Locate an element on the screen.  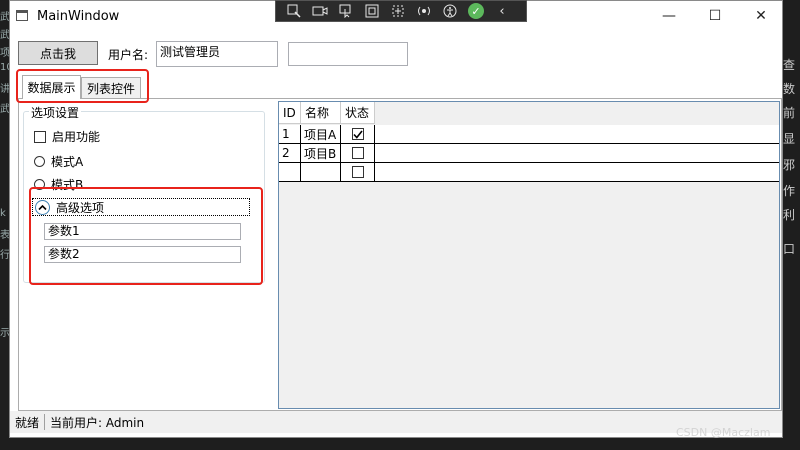
camera-icon is located at coordinates (320, 11).